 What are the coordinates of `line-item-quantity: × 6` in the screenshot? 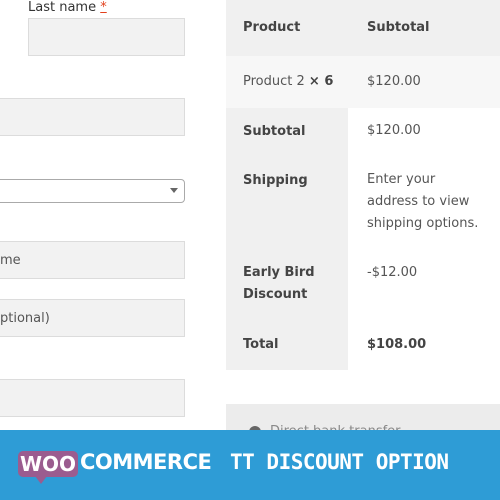 It's located at (321, 81).